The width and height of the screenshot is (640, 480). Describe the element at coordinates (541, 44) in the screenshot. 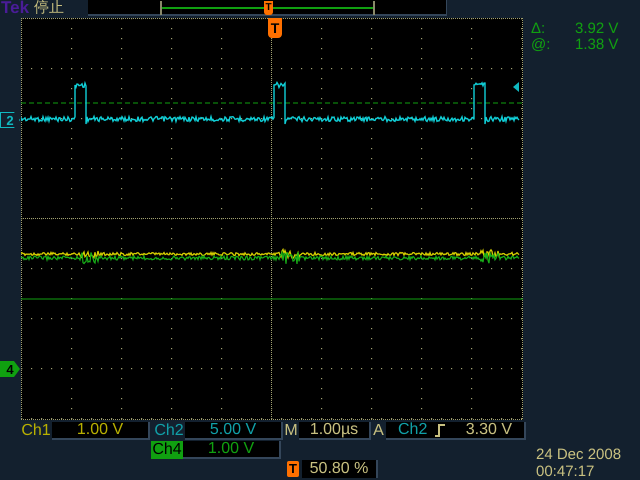

I see `readout-label: @:` at that location.